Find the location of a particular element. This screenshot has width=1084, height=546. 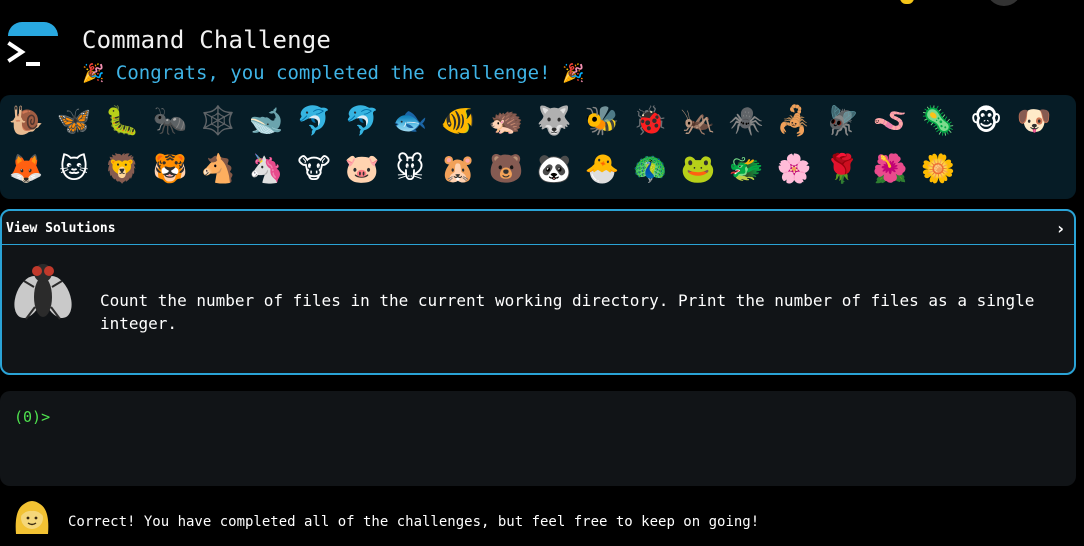

top-avatar-fragment is located at coordinates (1004, 3).